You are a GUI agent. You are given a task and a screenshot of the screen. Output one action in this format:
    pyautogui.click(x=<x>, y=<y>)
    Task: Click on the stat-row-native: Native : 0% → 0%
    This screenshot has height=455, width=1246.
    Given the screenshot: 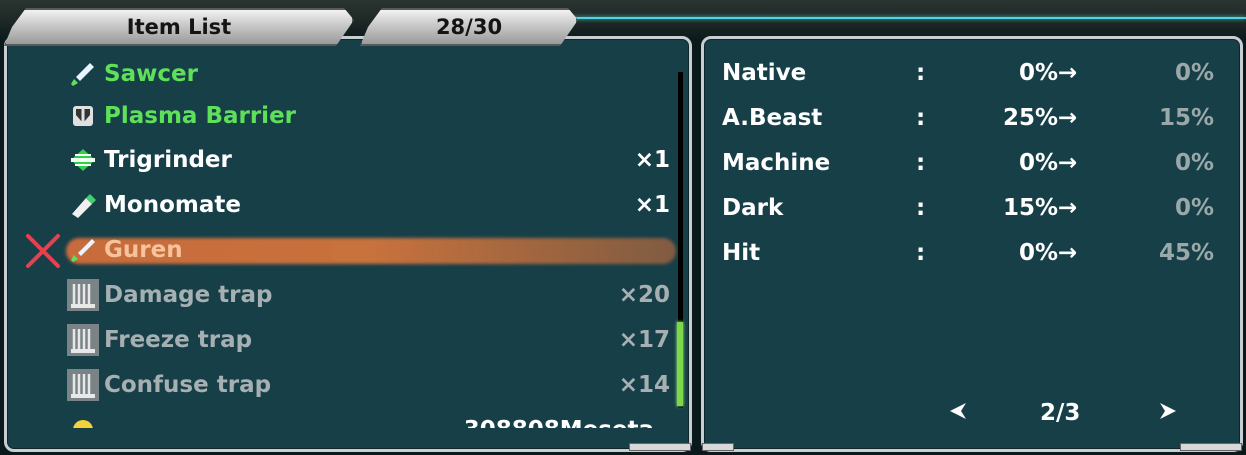 What is the action you would take?
    pyautogui.click(x=972, y=80)
    